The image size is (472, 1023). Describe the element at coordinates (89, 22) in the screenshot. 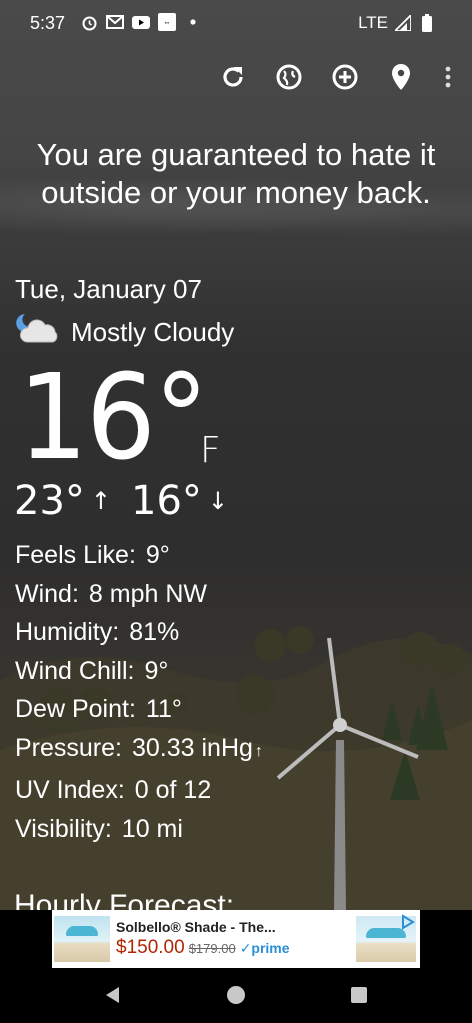

I see `alarm-icon` at that location.